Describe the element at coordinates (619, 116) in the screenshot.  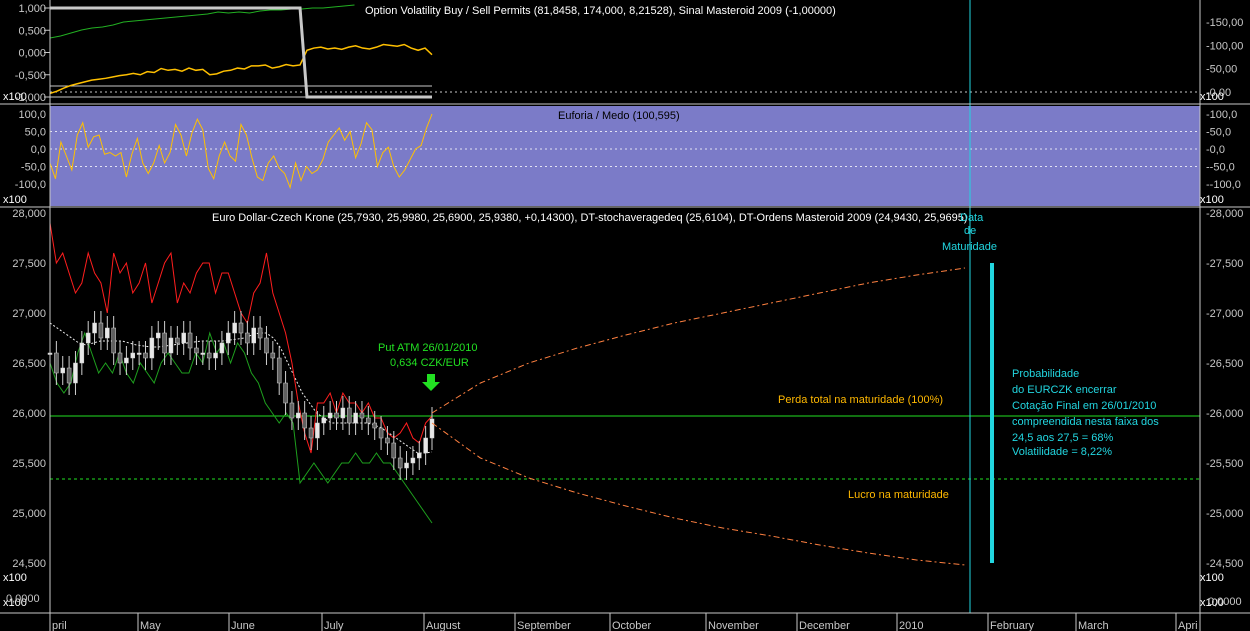
I see `panel2-title: Euforia / Medo (100,595)` at that location.